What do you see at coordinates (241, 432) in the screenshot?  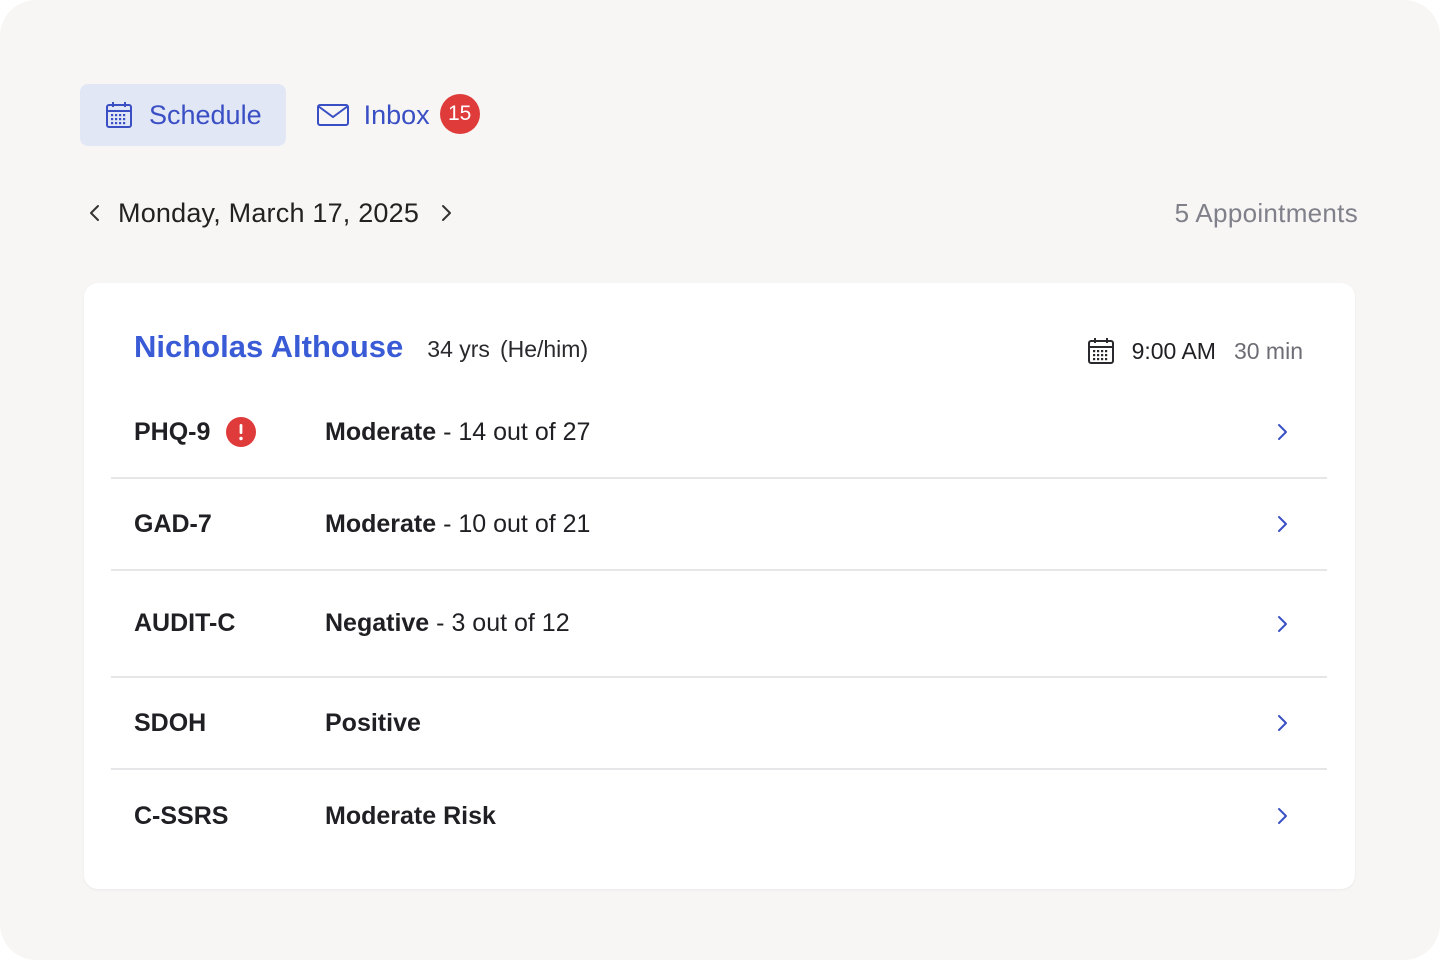 I see `alert-icon` at bounding box center [241, 432].